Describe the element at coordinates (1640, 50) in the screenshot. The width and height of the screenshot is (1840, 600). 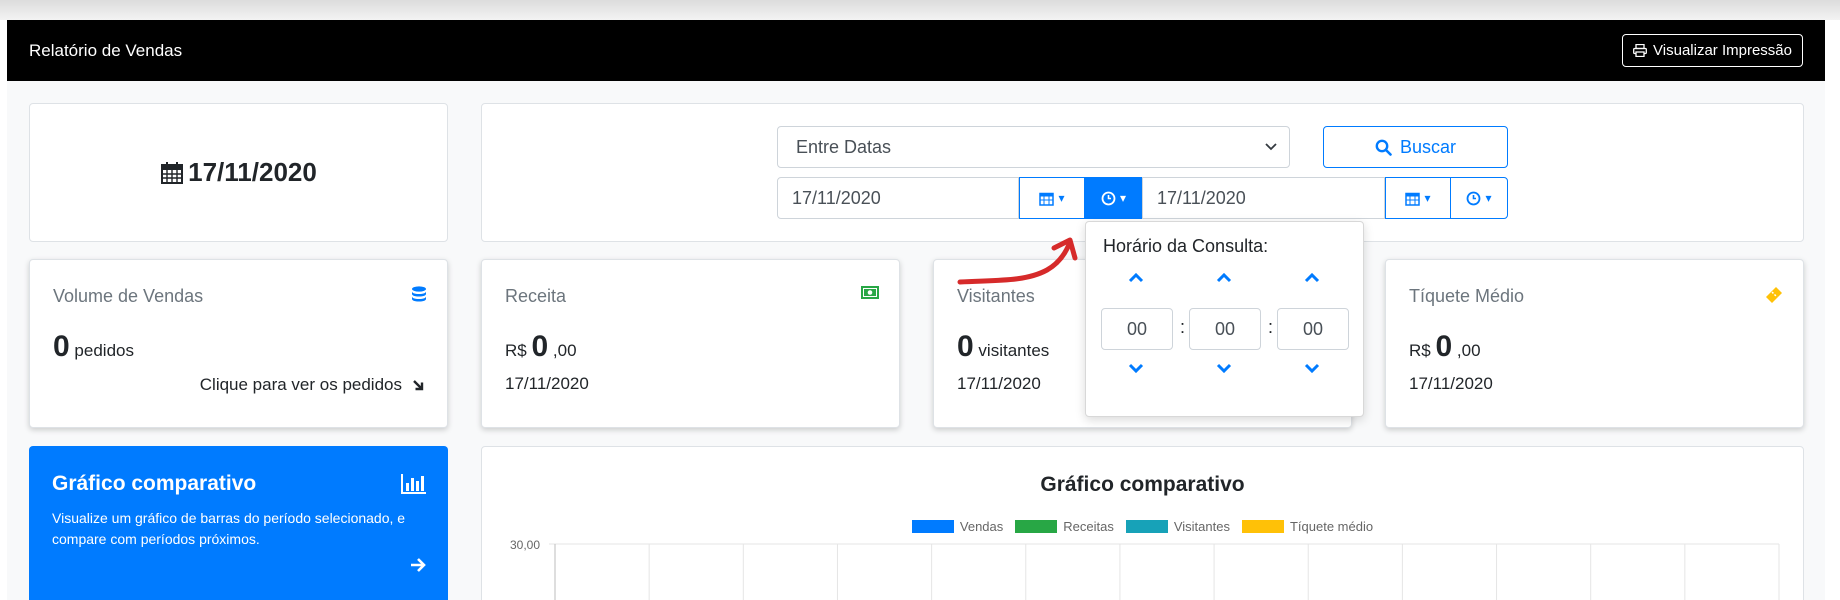
I see `printer-icon` at that location.